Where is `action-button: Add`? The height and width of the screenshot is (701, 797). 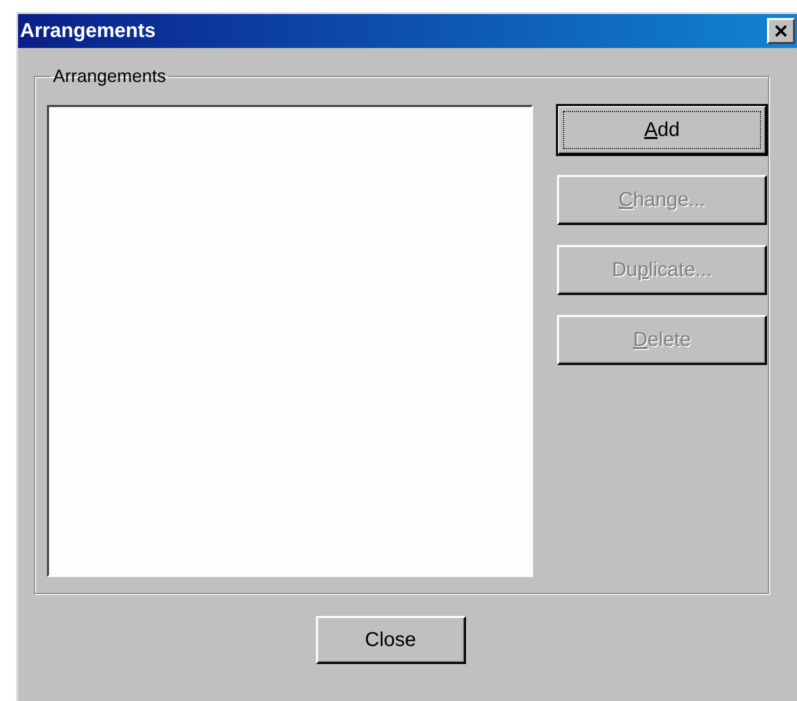 action-button: Add is located at coordinates (662, 130).